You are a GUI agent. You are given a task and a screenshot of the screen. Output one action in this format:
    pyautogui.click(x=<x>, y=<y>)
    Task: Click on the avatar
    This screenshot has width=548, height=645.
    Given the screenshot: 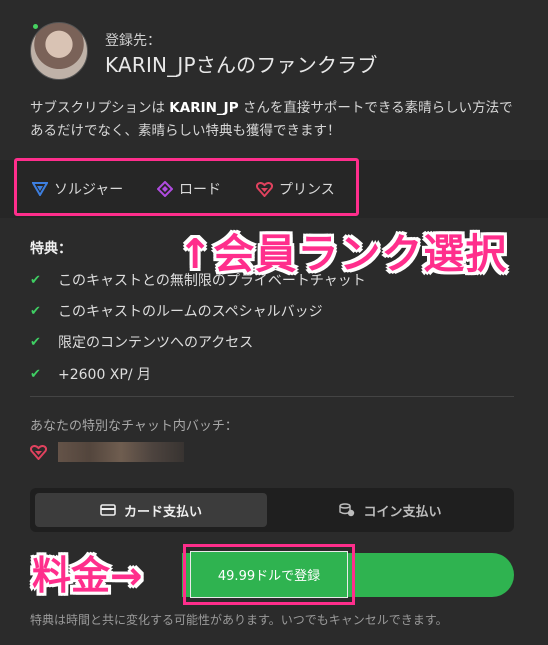 What is the action you would take?
    pyautogui.click(x=59, y=51)
    